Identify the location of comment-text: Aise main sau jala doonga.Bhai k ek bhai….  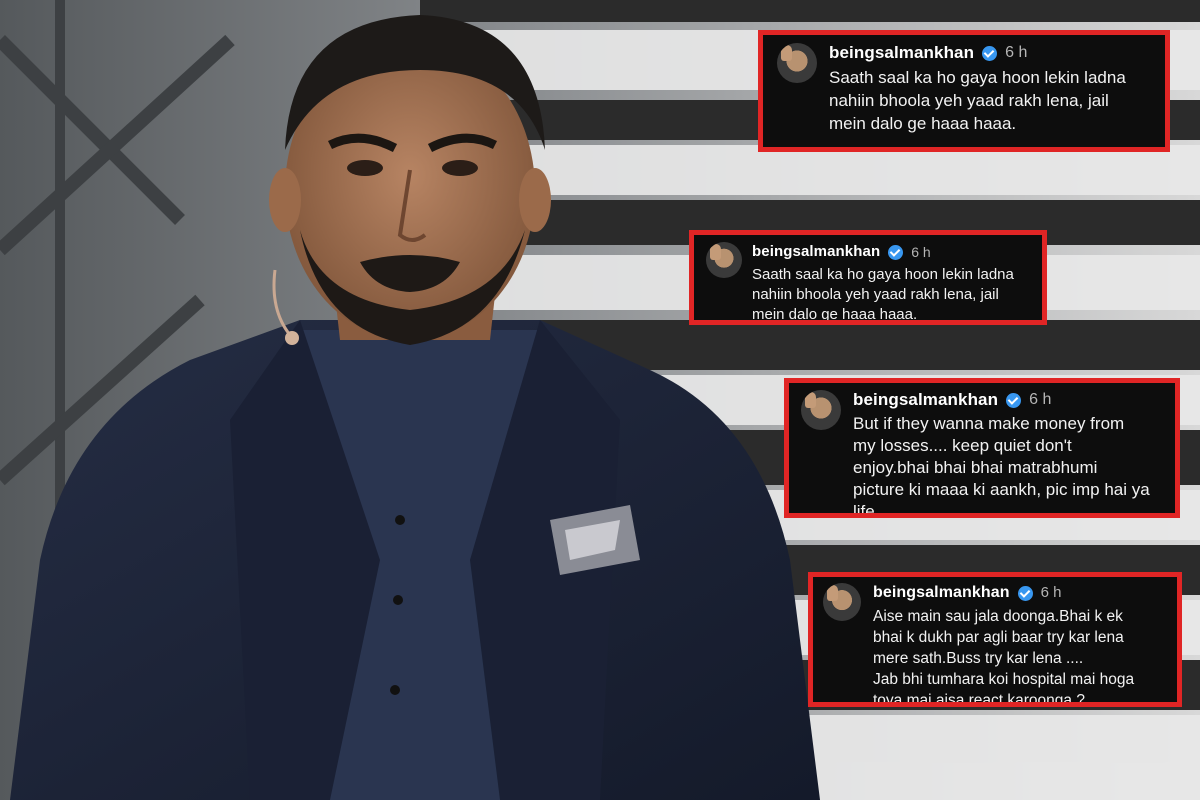
(1004, 657).